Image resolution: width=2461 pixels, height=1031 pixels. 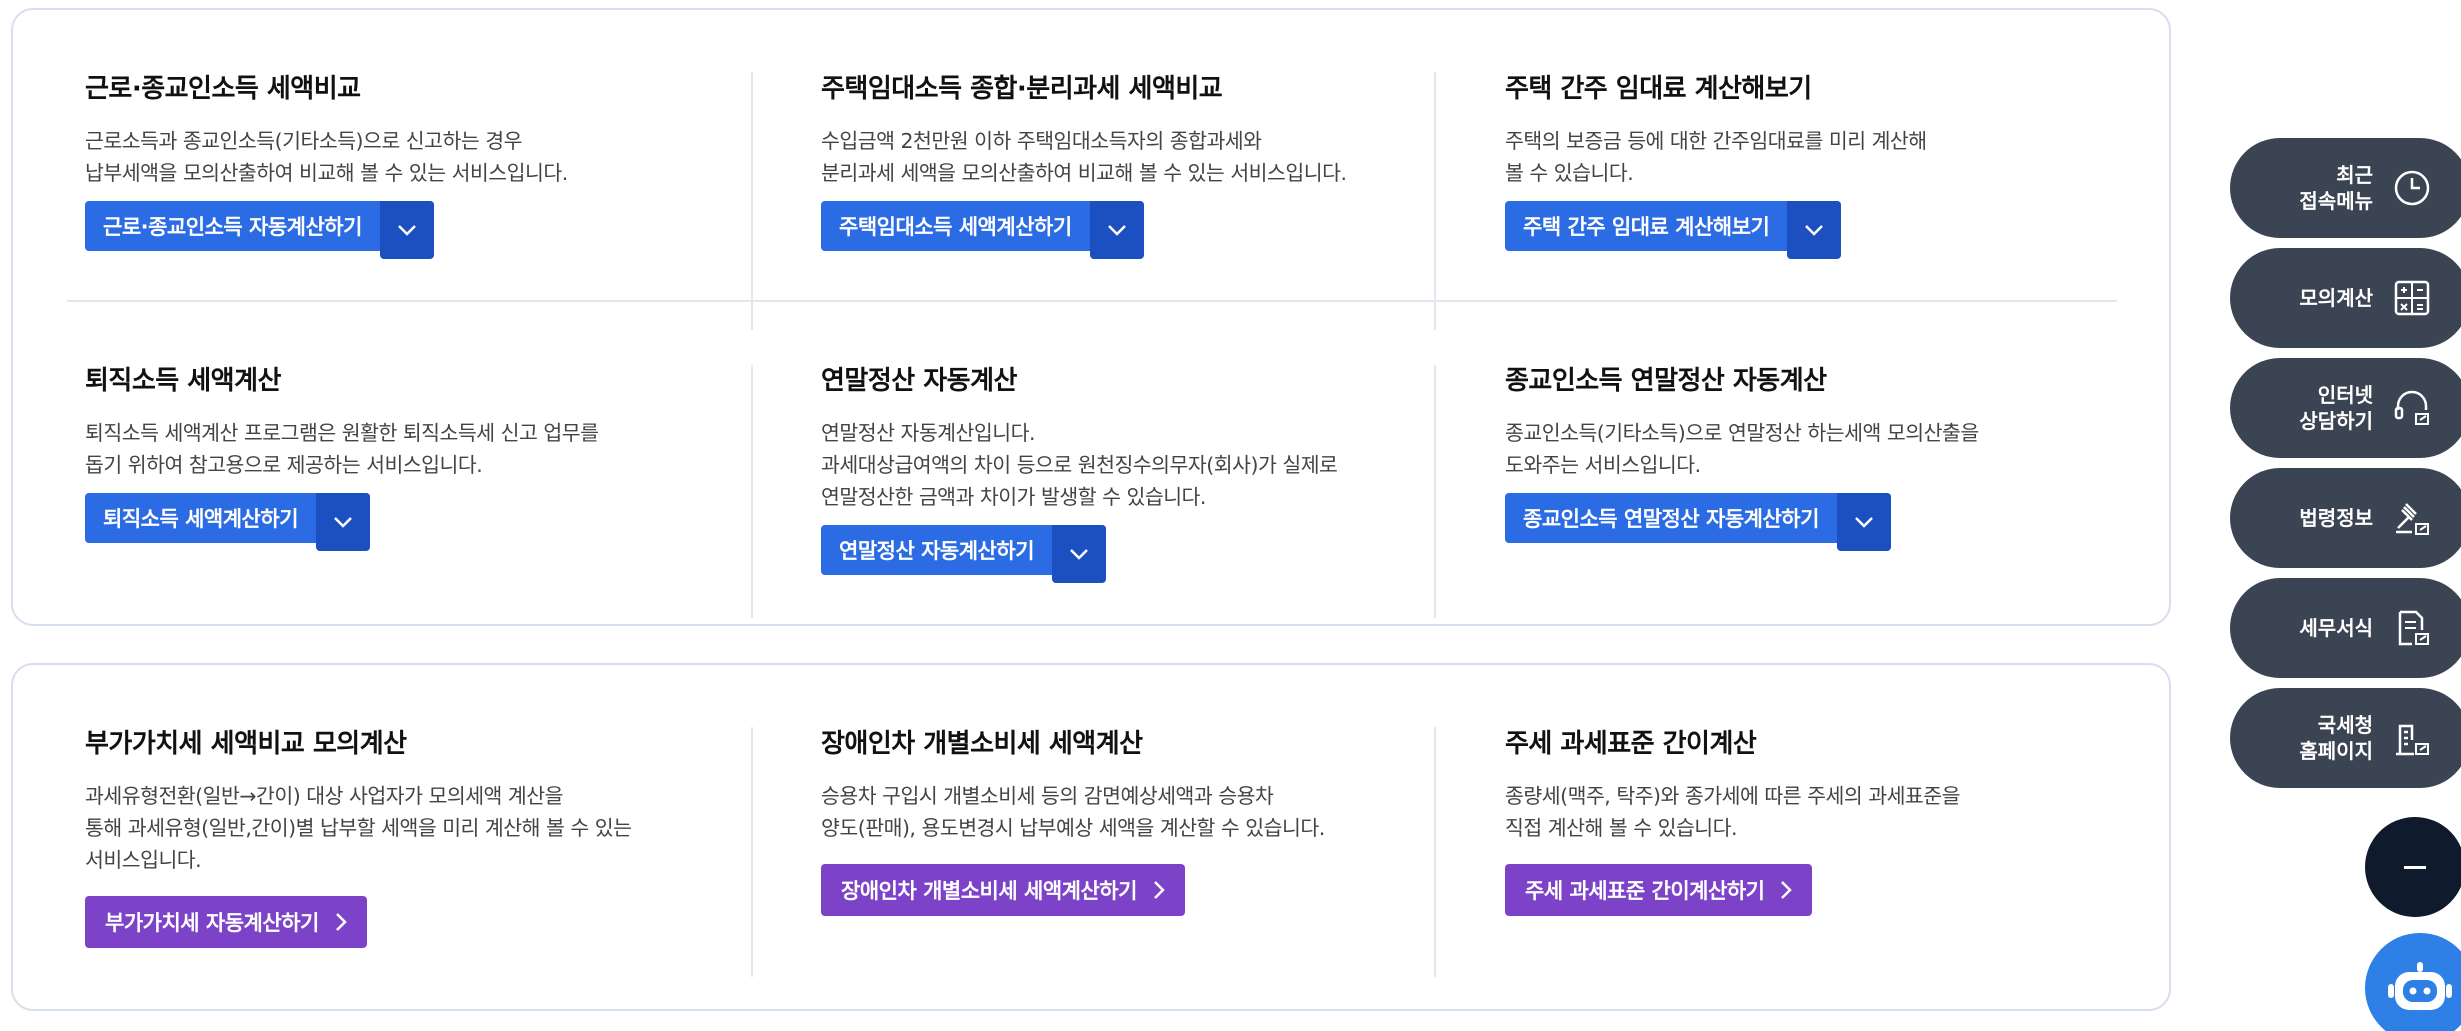 I want to click on button-label: 종교인소득 연말정산 자동계산하기, so click(x=1671, y=519).